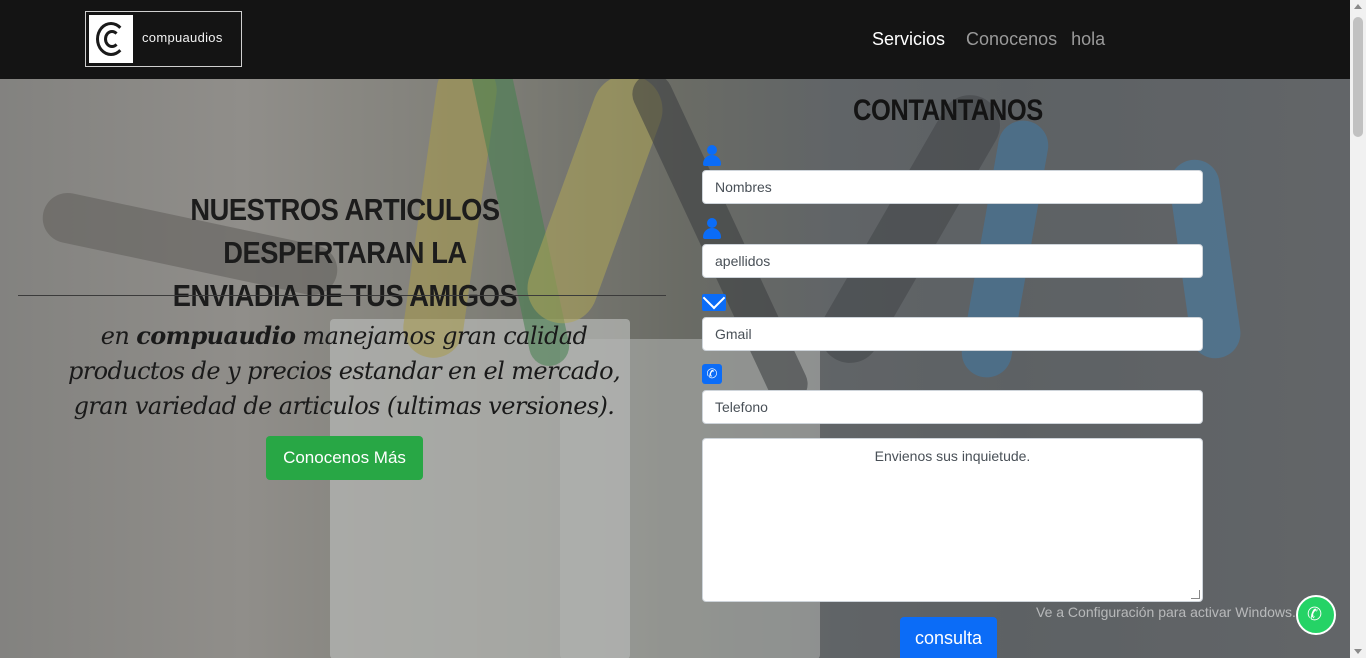 The height and width of the screenshot is (658, 1366). I want to click on watermark-title: Activar Windows, so click(1110, 589).